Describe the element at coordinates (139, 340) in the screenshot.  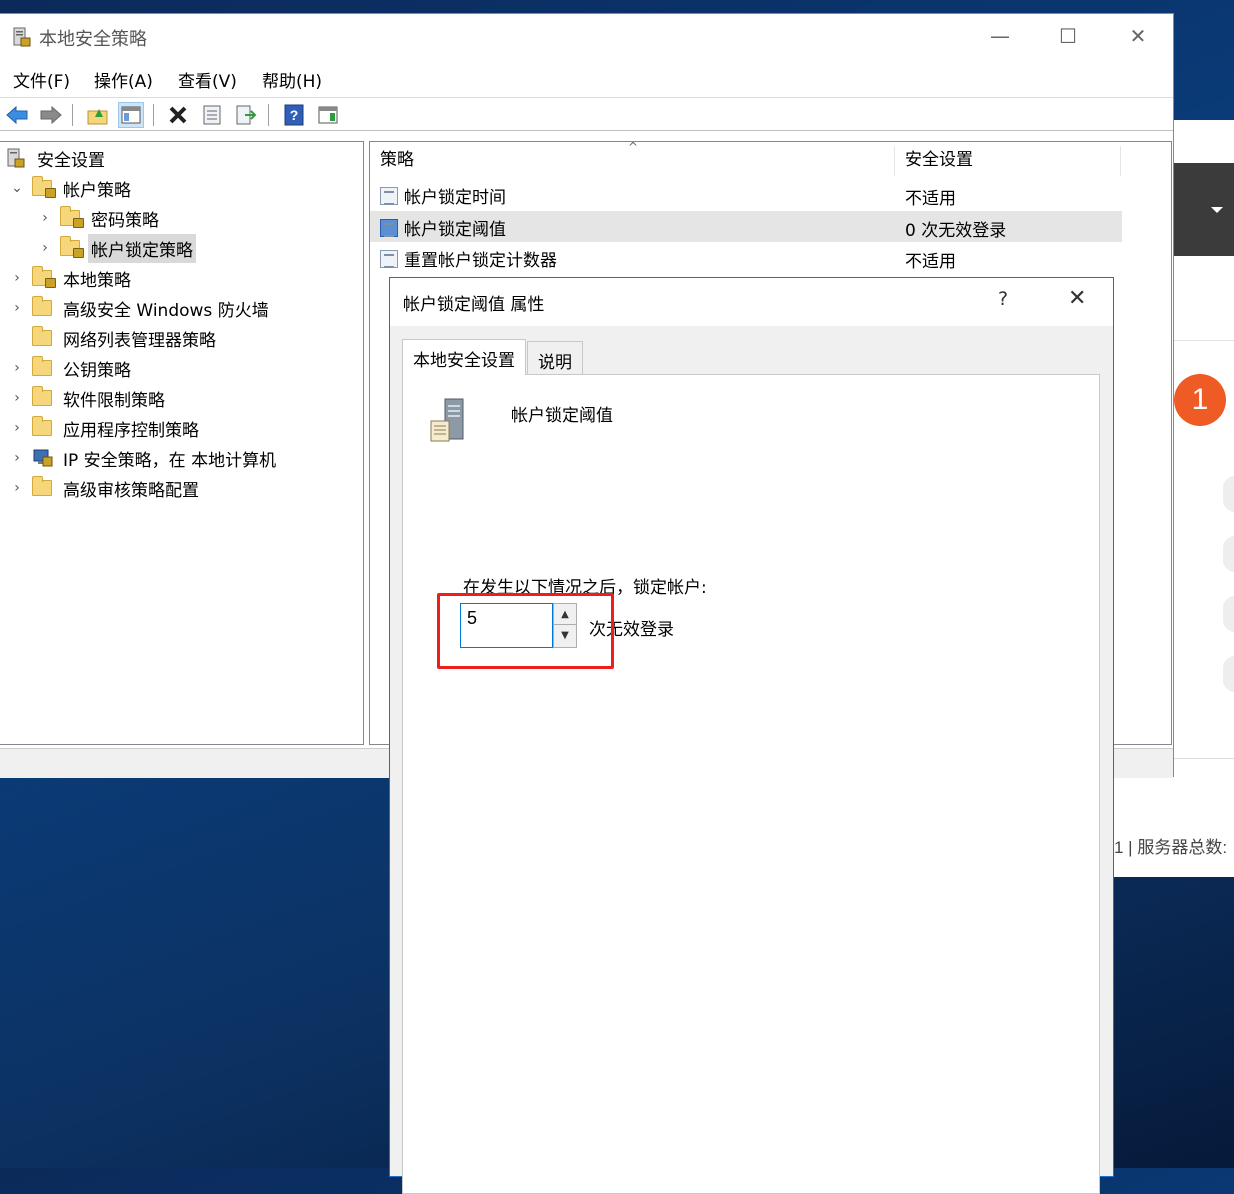
I see `tree-item-label: 网络列表管理器策略` at that location.